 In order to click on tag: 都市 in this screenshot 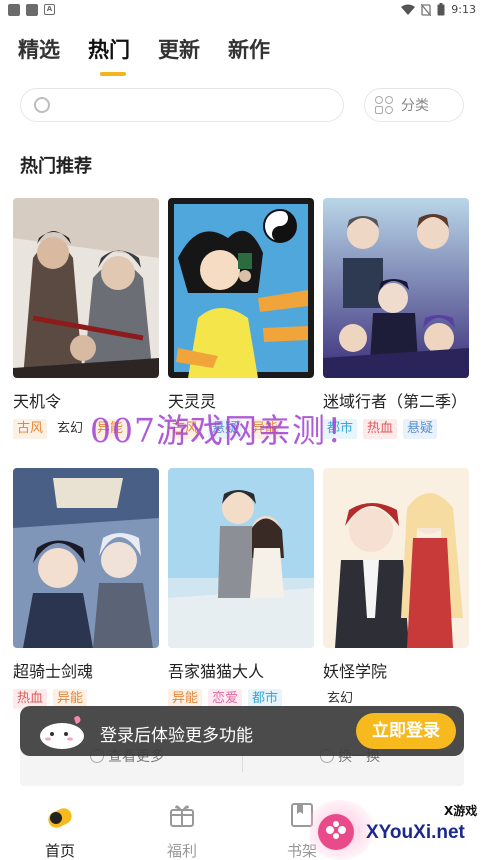, I will do `click(340, 429)`.